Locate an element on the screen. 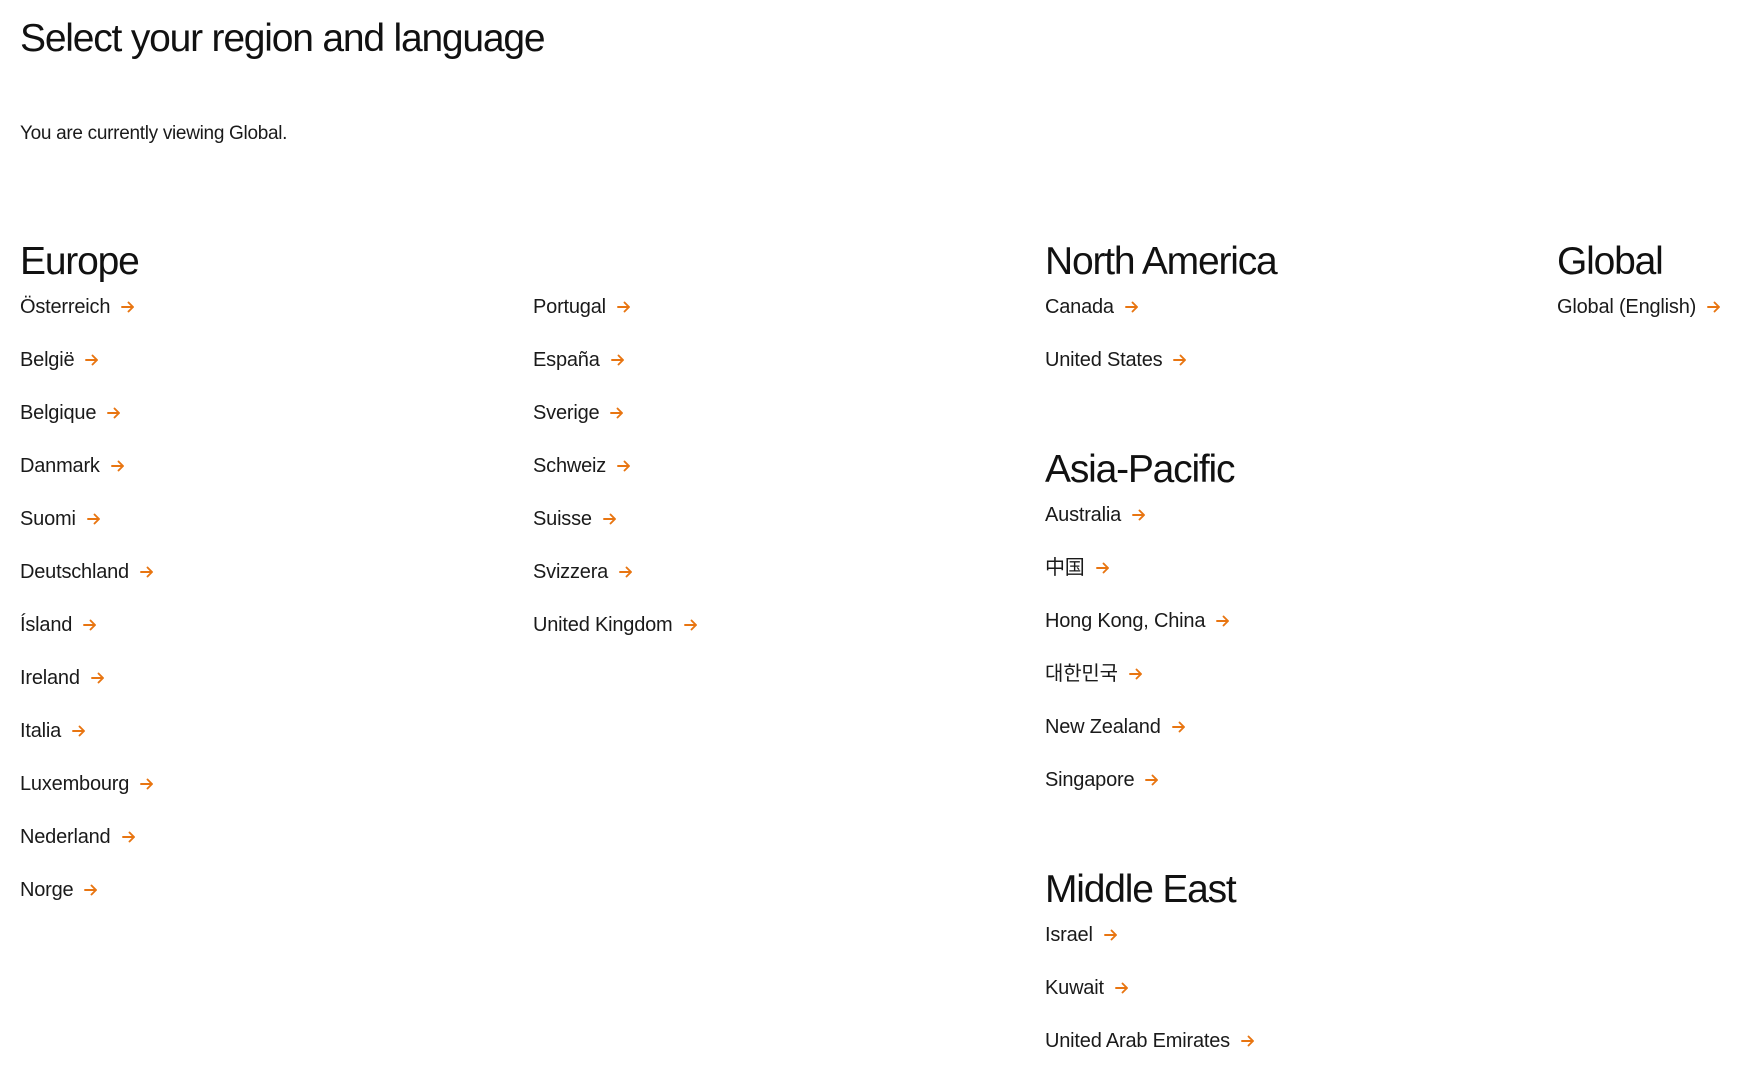 Image resolution: width=1745 pixels, height=1082 pixels. country-link-europe-3: Sverige is located at coordinates (579, 413).